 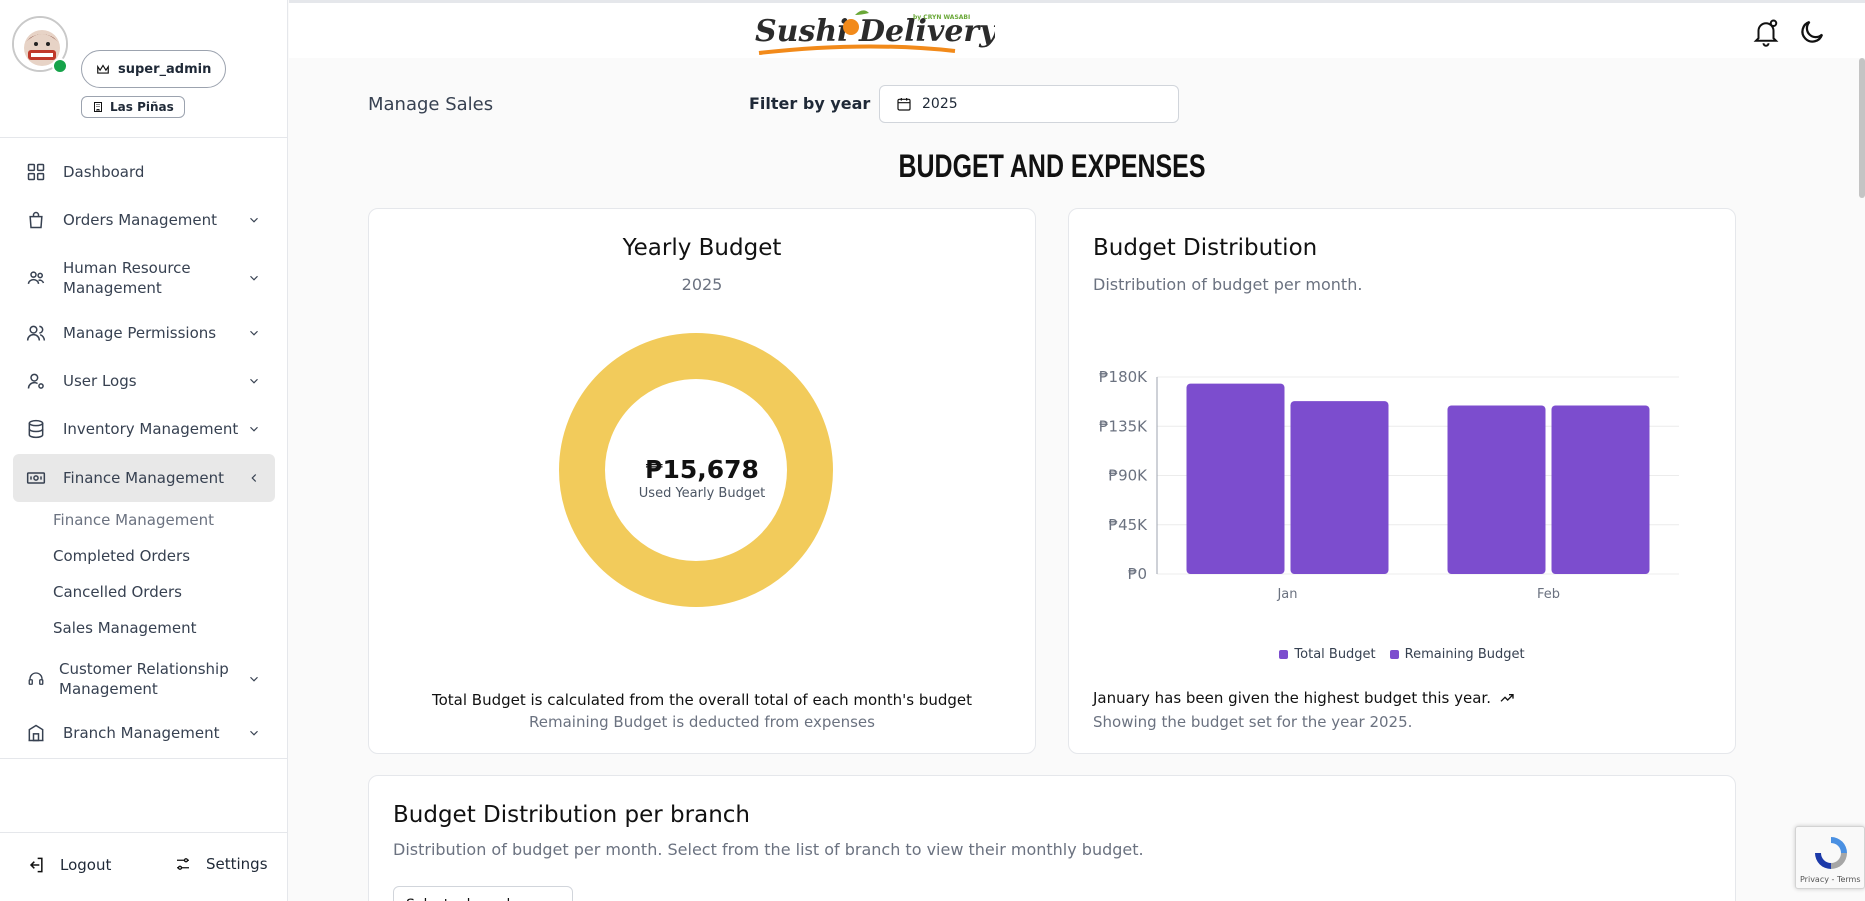 I want to click on theme-toggle-button, so click(x=1812, y=32).